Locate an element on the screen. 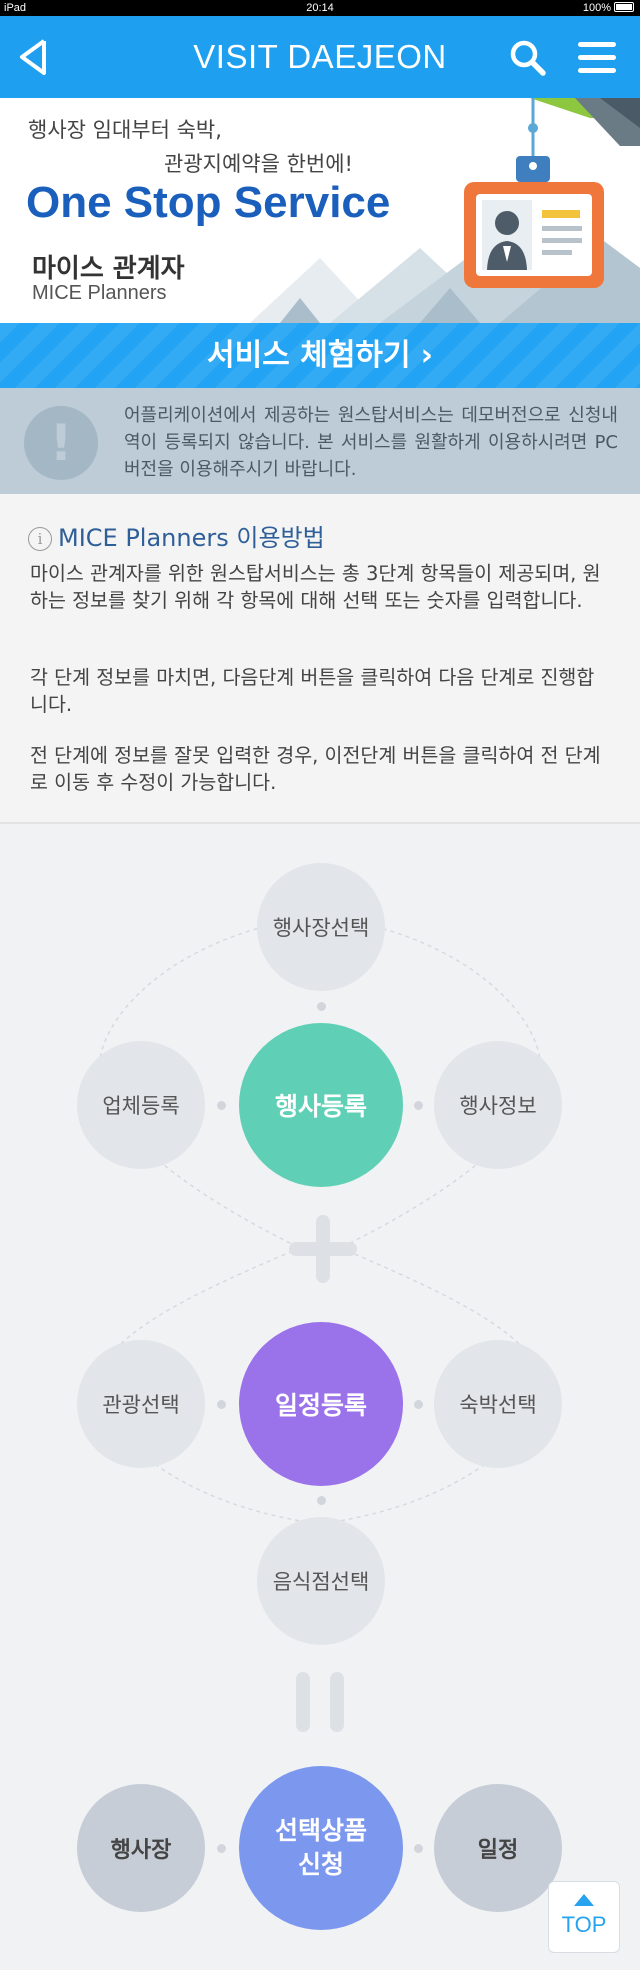  scroll-top-button: TOP is located at coordinates (584, 1917).